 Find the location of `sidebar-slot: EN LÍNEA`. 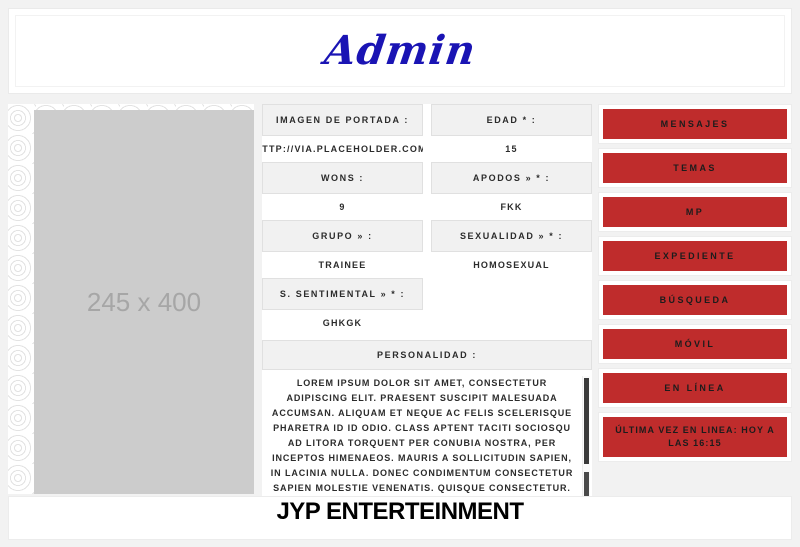

sidebar-slot: EN LÍNEA is located at coordinates (695, 388).